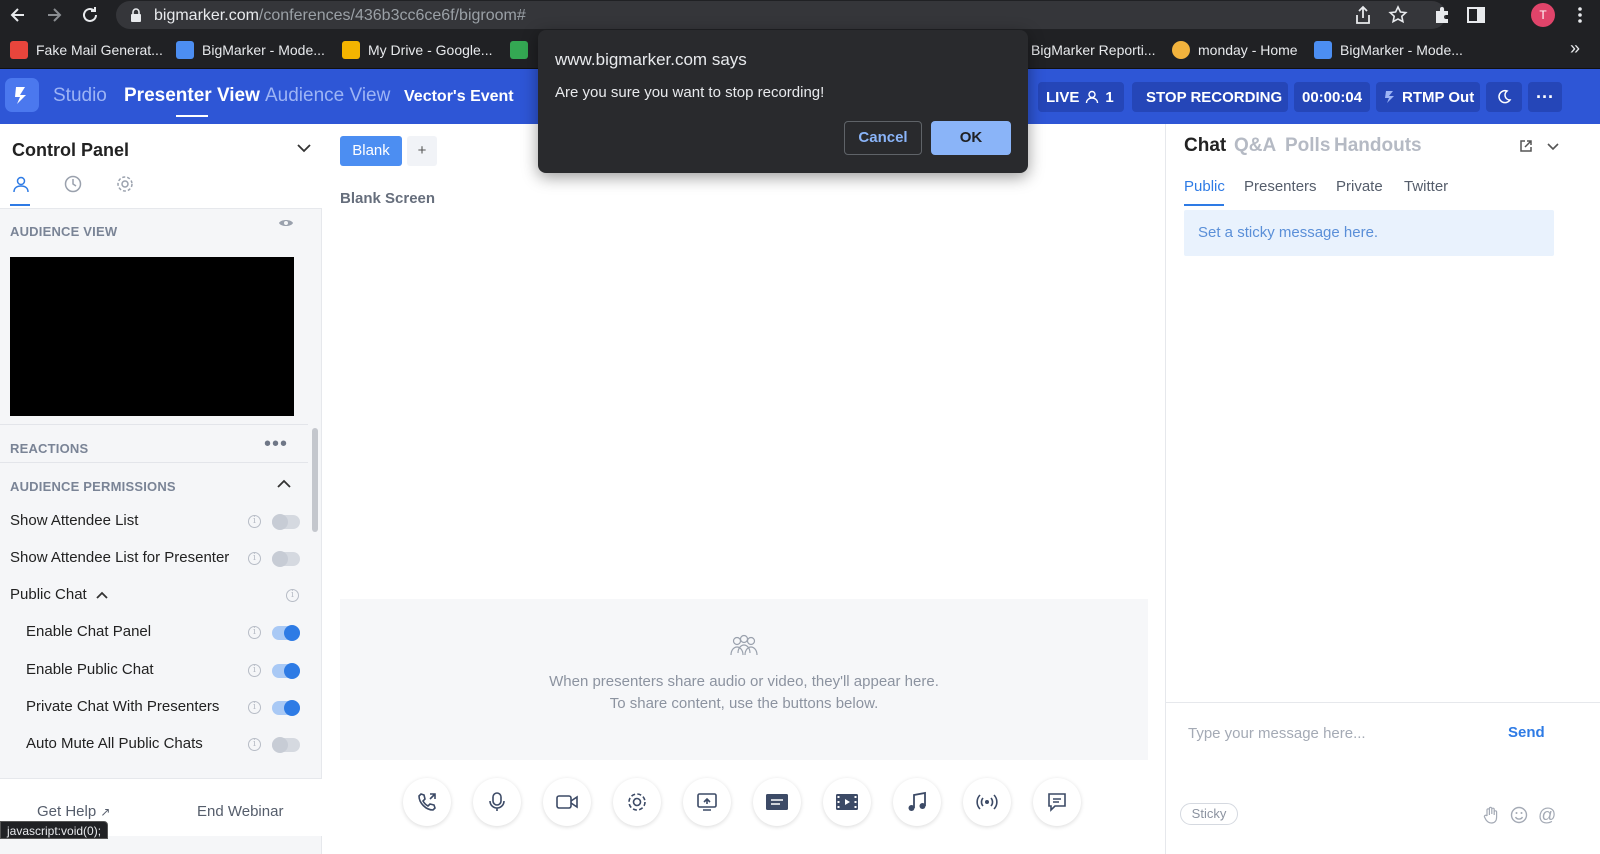 The image size is (1600, 854). Describe the element at coordinates (707, 802) in the screenshot. I see `screen-share-button` at that location.